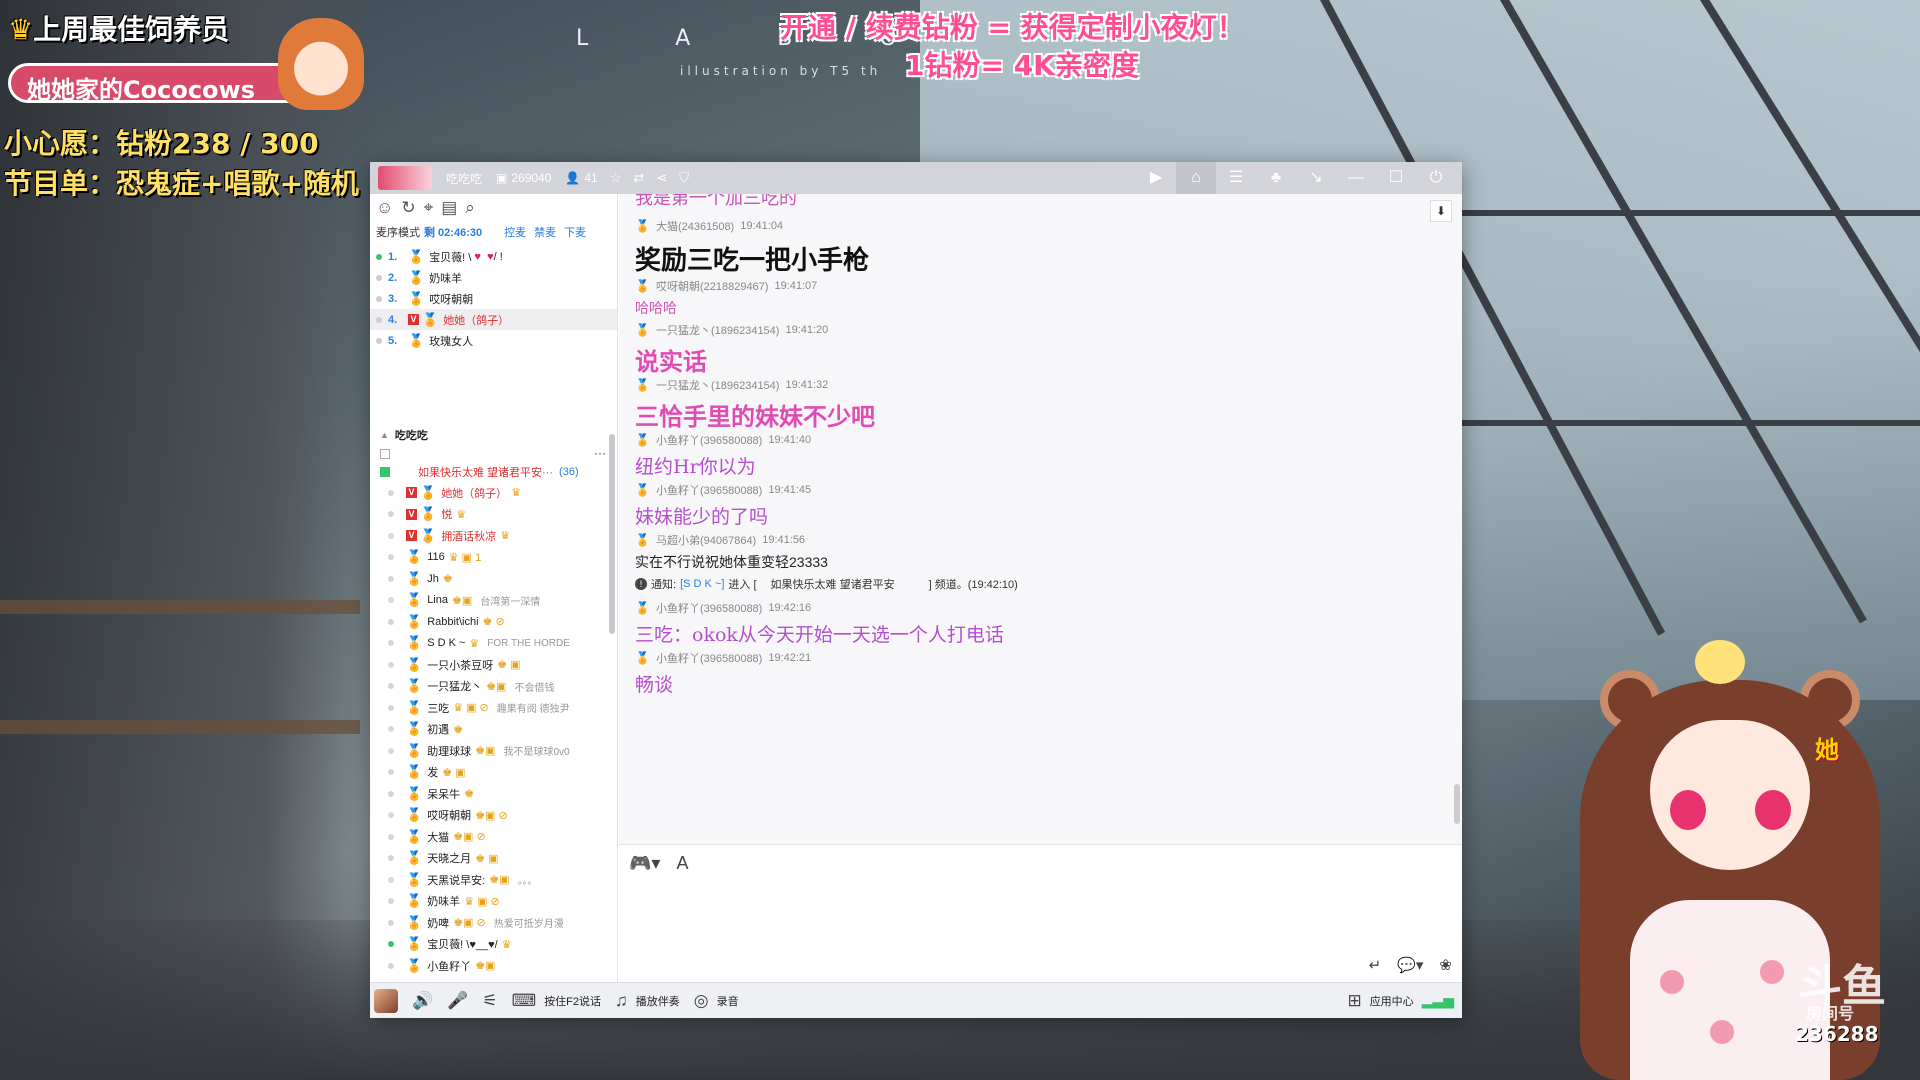 The height and width of the screenshot is (1080, 1920). Describe the element at coordinates (494, 622) in the screenshot. I see `member-row: 🏅 Rabbit\ichi ♚ ⊘` at that location.